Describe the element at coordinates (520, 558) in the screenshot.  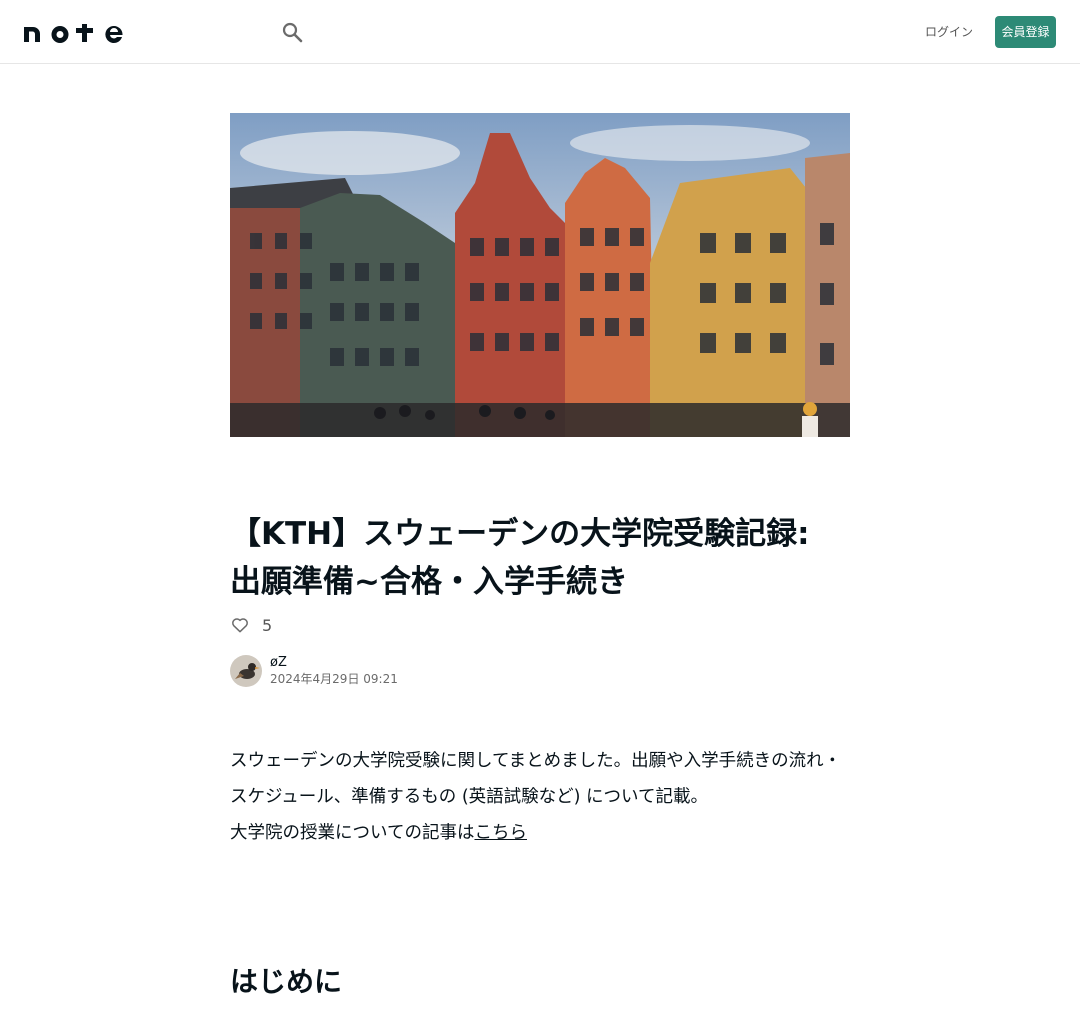
I see `article-title: 【KTH】スウェーデンの大学院受験記録: 出願準備~合格・入学手続き` at that location.